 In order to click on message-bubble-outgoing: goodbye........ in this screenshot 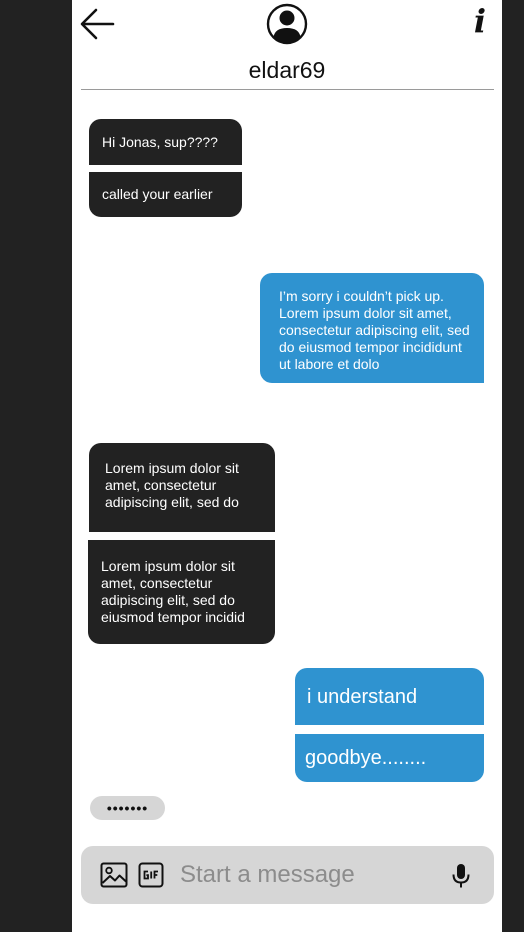, I will do `click(389, 758)`.